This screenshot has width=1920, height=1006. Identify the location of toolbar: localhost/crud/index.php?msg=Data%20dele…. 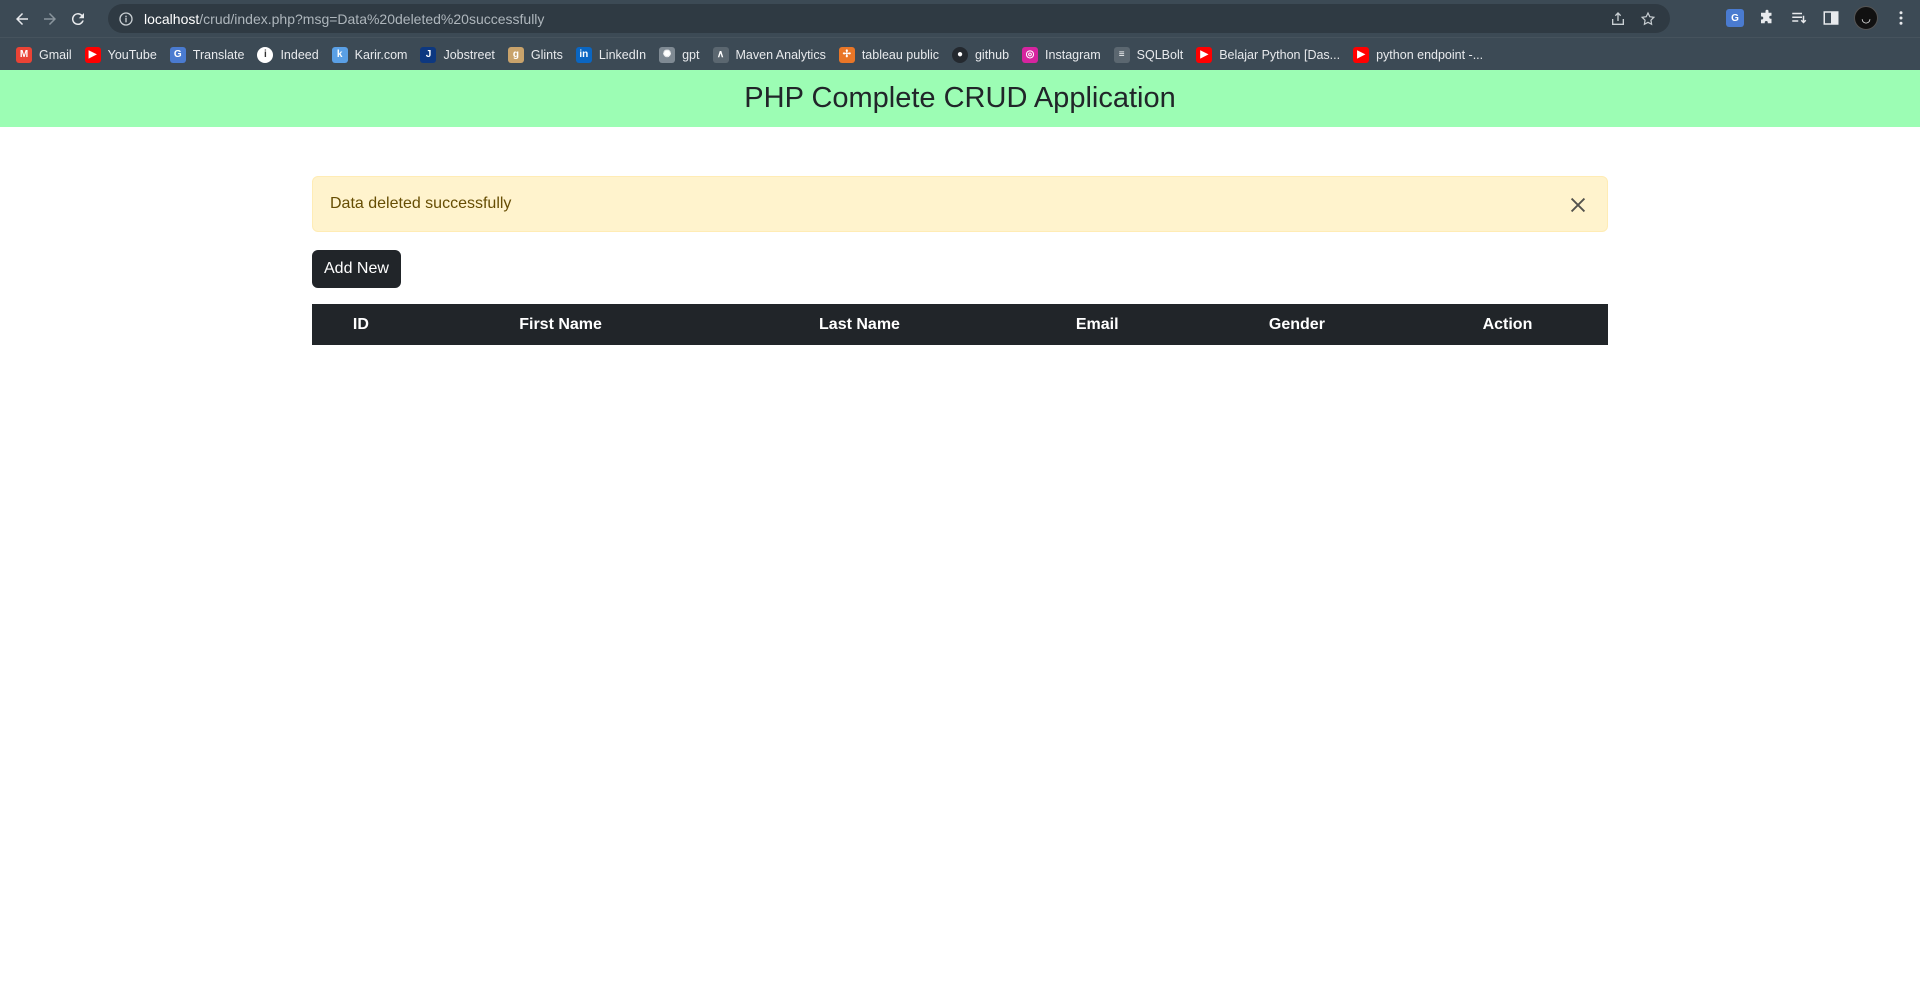
(960, 18).